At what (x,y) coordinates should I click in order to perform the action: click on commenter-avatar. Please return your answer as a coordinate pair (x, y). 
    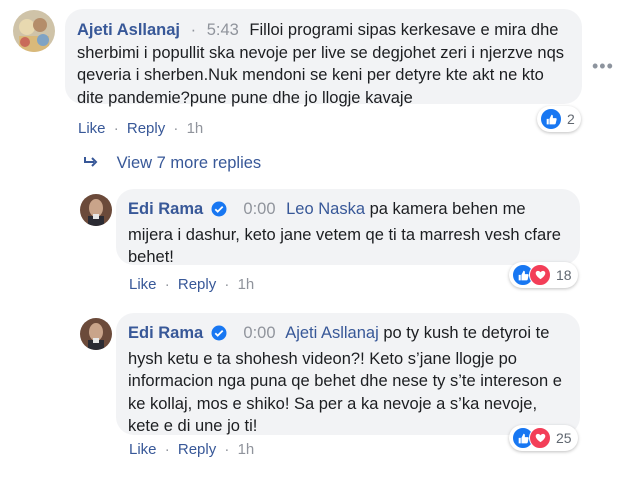
    Looking at the image, I should click on (34, 31).